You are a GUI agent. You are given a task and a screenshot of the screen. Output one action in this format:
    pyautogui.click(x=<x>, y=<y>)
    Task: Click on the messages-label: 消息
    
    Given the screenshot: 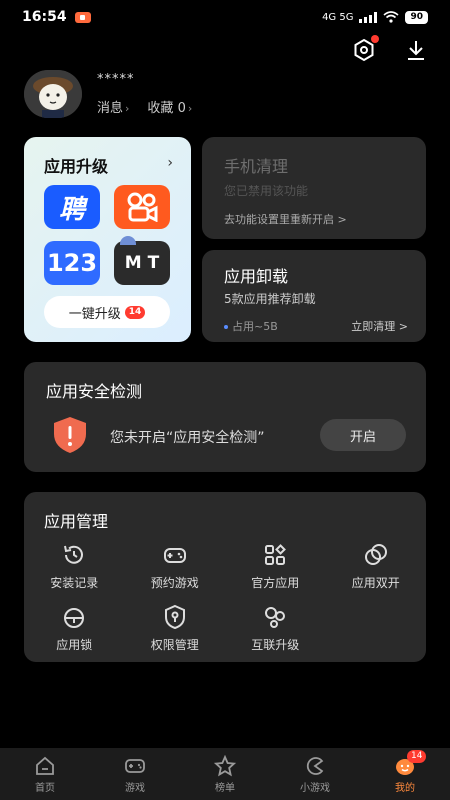 What is the action you would take?
    pyautogui.click(x=110, y=108)
    